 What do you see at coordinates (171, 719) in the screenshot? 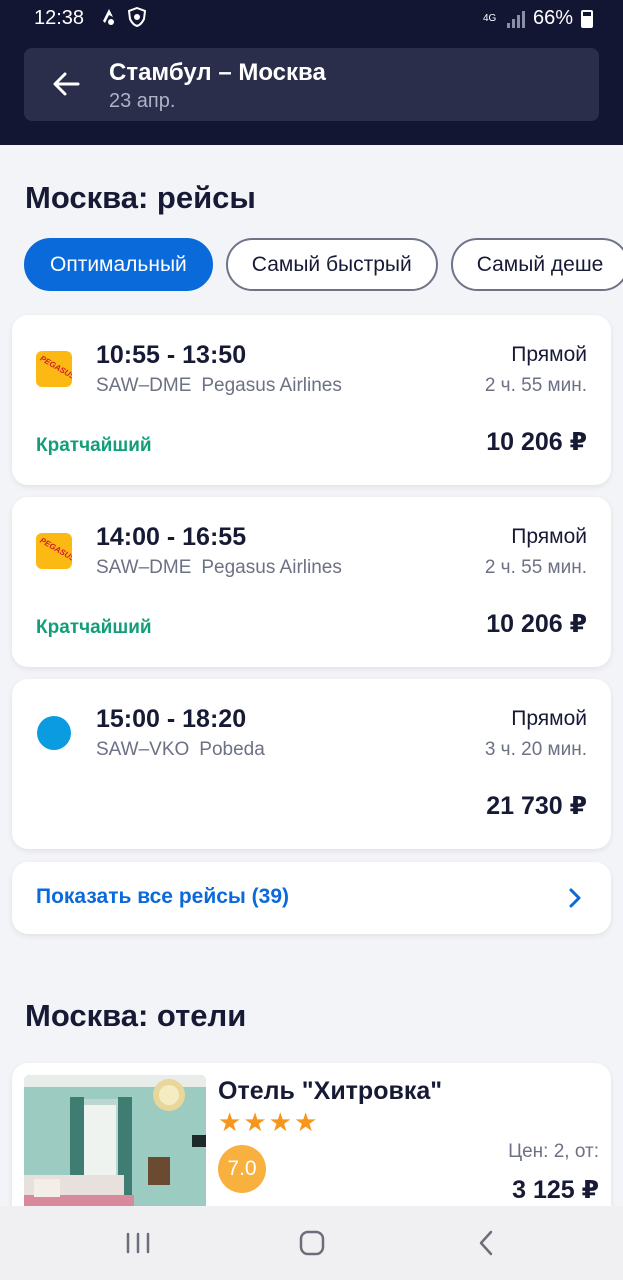
I see `flight-times: 15:00 - 18:20` at bounding box center [171, 719].